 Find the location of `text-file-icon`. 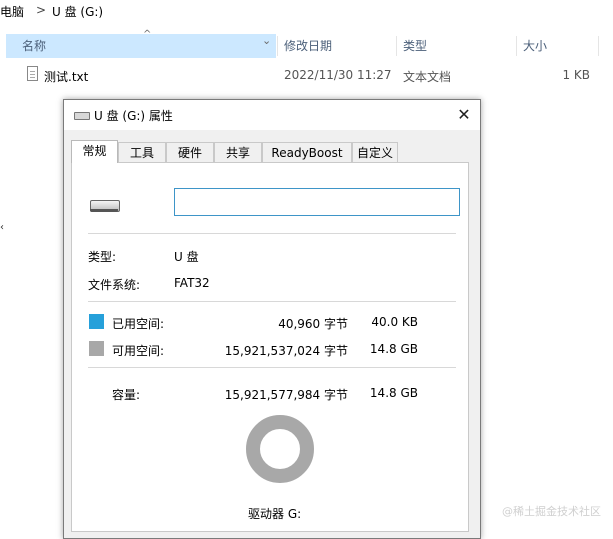

text-file-icon is located at coordinates (32, 73).